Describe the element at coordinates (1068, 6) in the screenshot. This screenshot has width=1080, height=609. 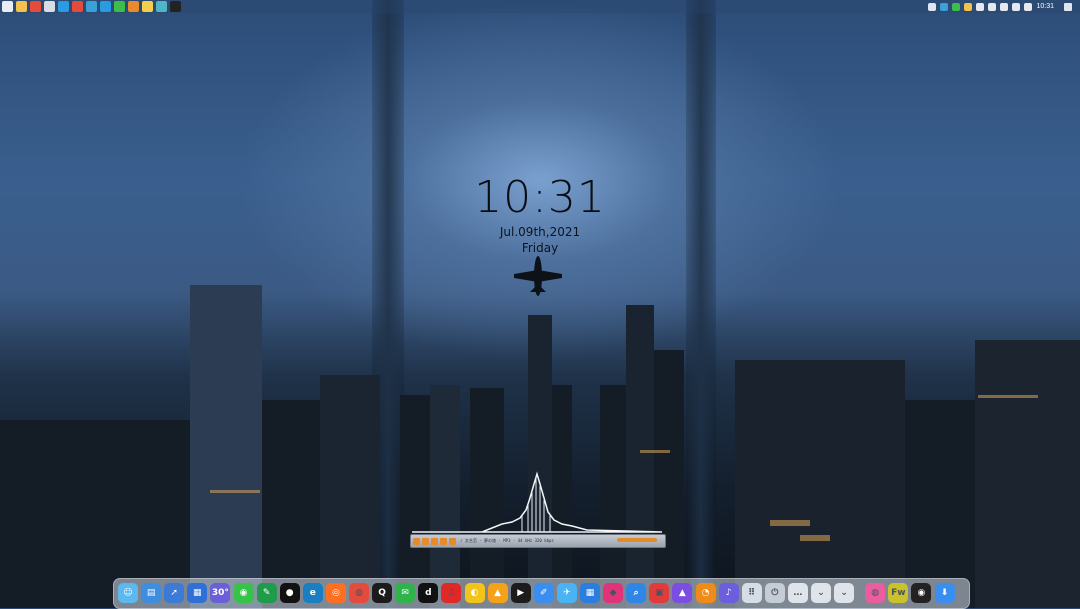
I see `notification-icon` at that location.